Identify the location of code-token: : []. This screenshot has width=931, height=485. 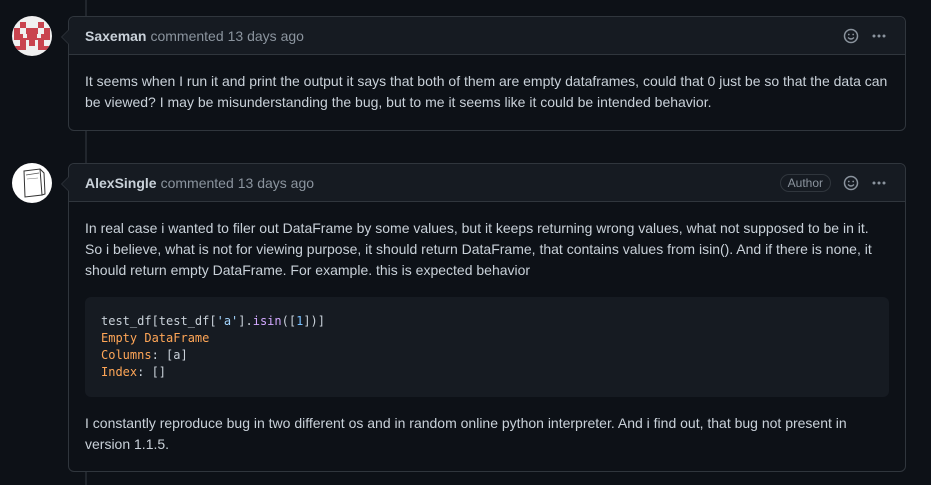
(152, 372).